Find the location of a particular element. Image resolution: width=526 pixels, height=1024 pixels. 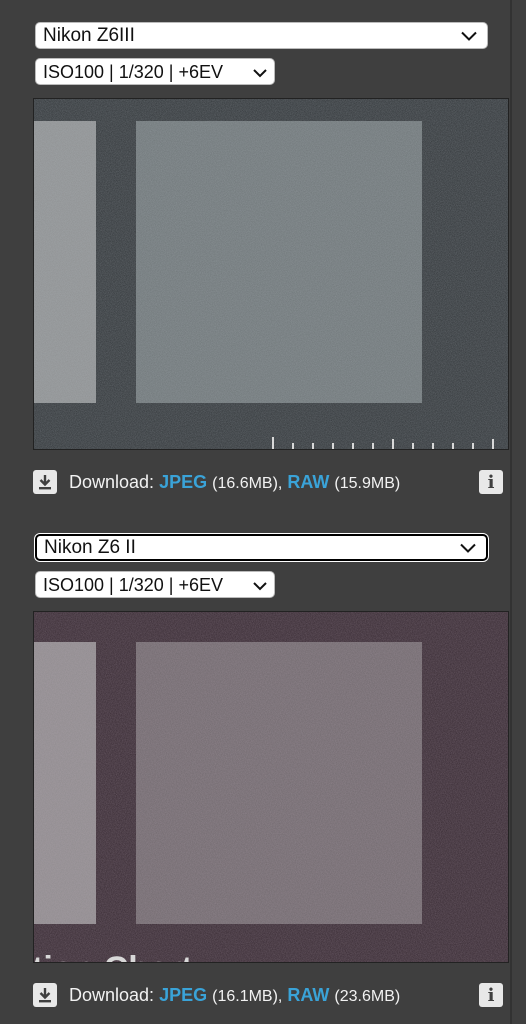

settings-select-1: ISO100 | 1/320 | +6EV is located at coordinates (155, 71).